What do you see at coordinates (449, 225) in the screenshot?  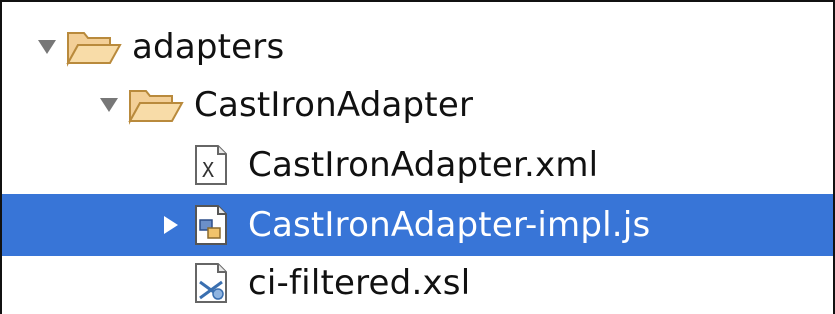 I see `tree-item-label: CastIronAdapter-impl.js` at bounding box center [449, 225].